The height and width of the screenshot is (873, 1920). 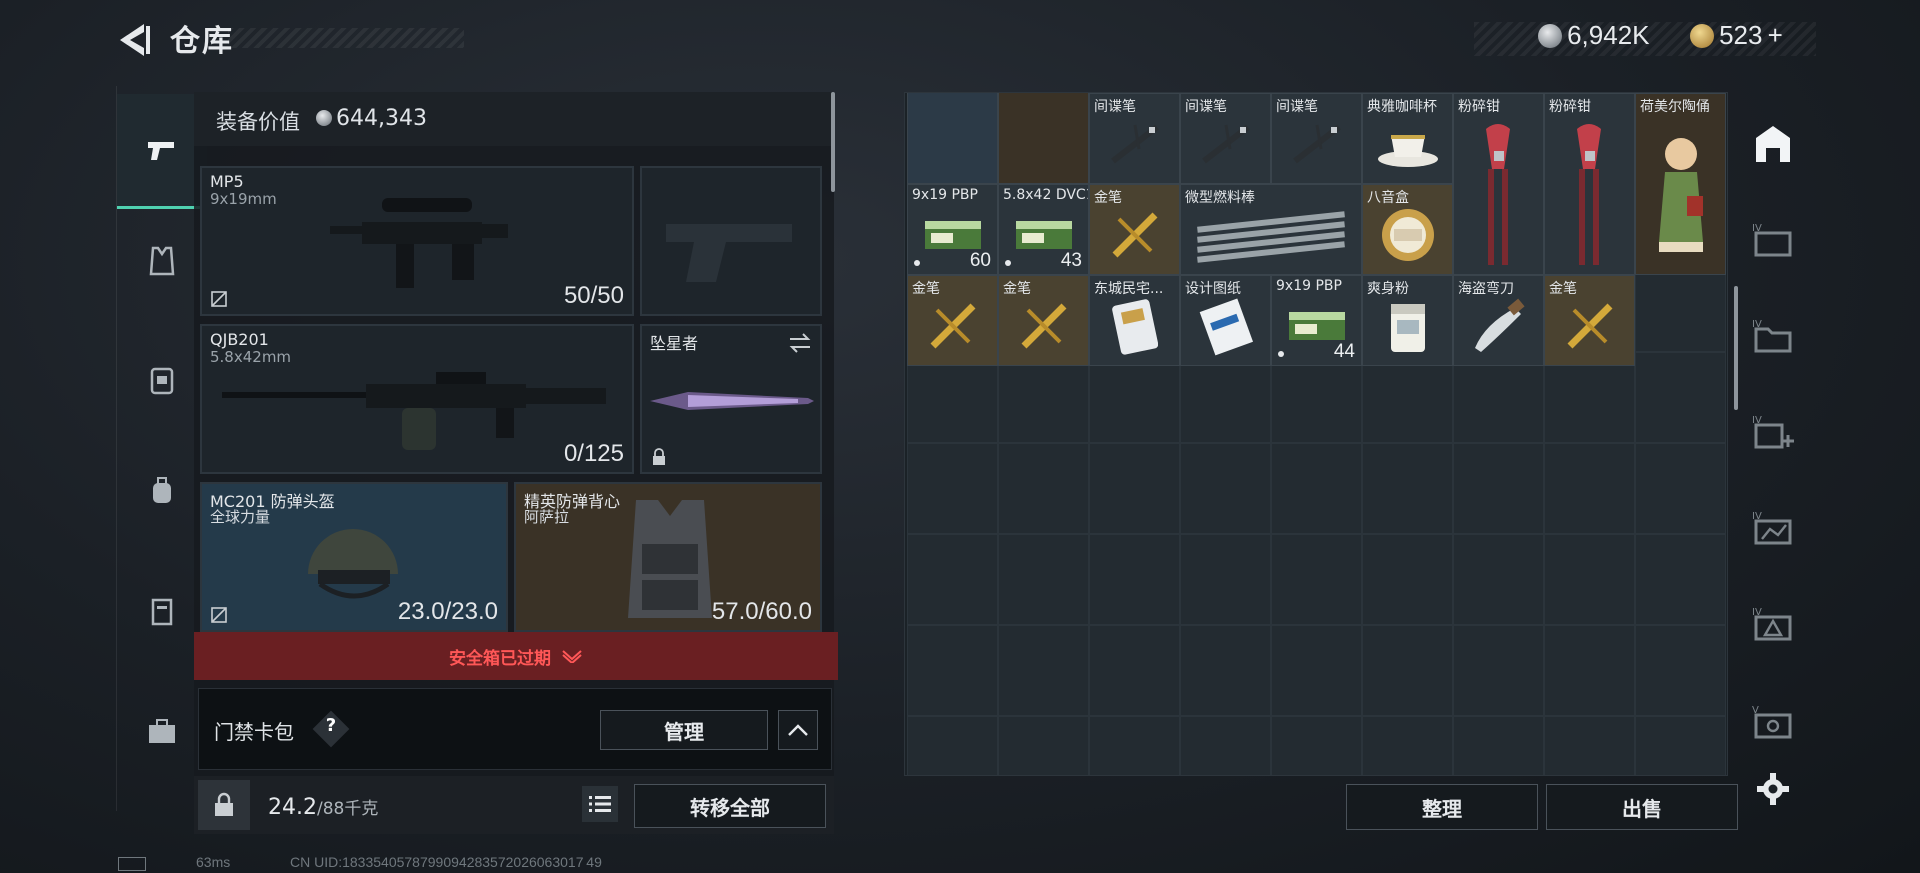 I want to click on storage-tab-folder: IV, so click(x=1773, y=337).